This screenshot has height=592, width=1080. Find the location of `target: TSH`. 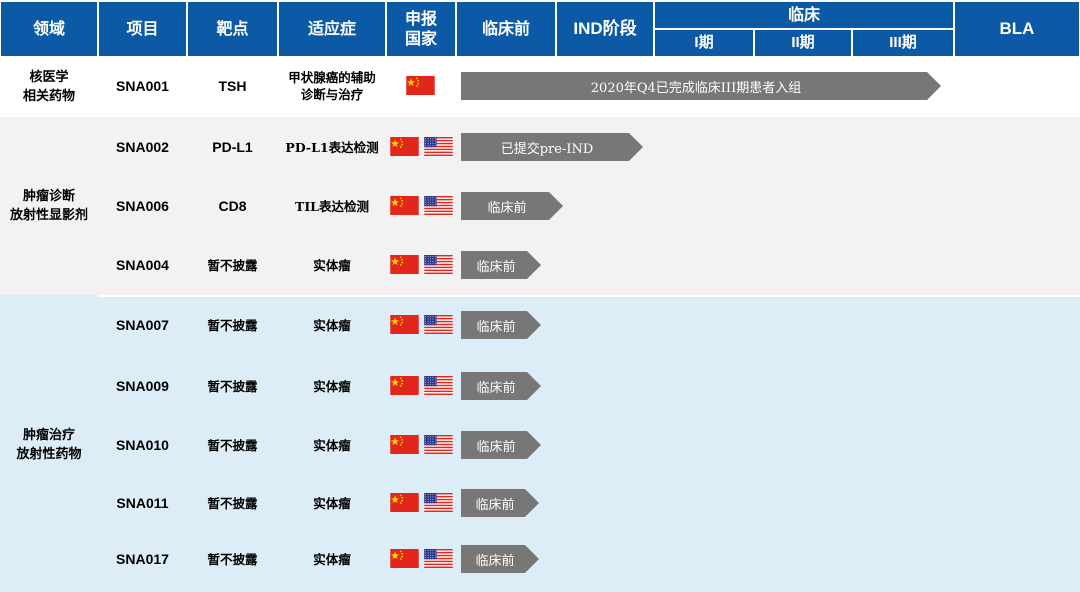

target: TSH is located at coordinates (232, 85).